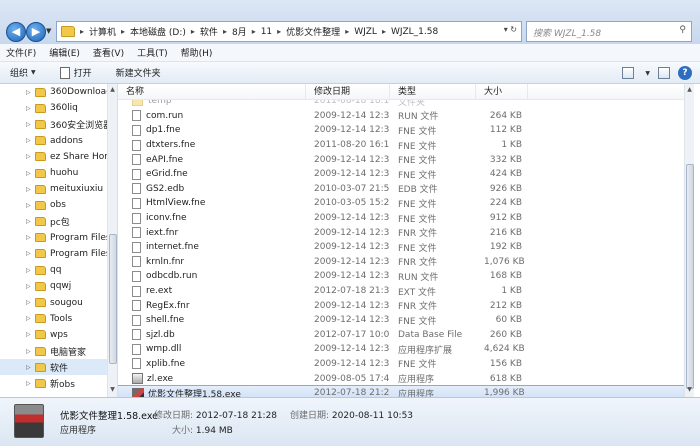  Describe the element at coordinates (75, 72) in the screenshot. I see `open-button: 打开` at that location.